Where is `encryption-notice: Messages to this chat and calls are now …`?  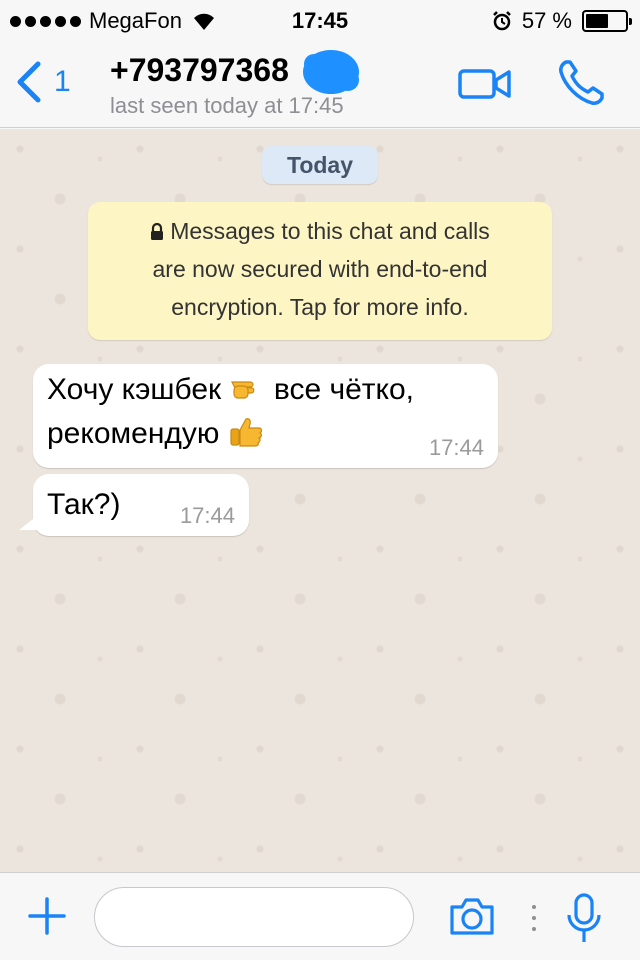
encryption-notice: Messages to this chat and calls are now … is located at coordinates (320, 271).